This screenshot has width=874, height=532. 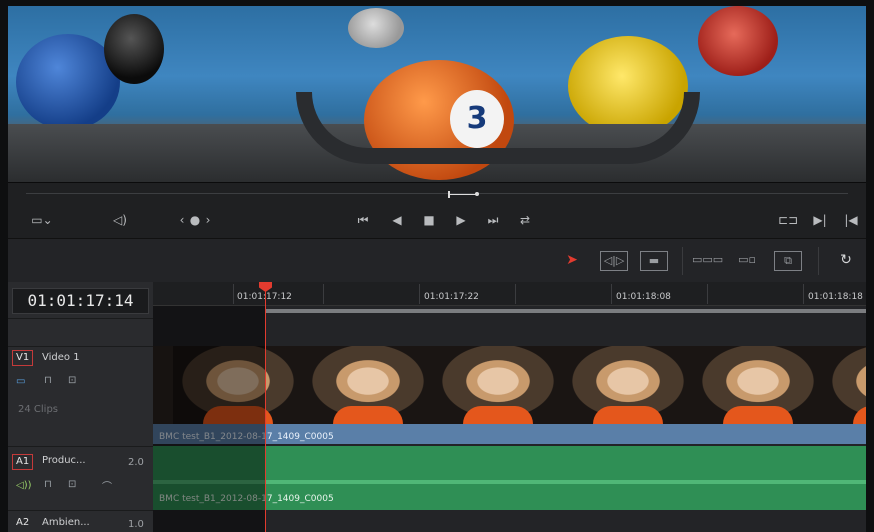 What do you see at coordinates (42, 220) in the screenshot?
I see `monitor-icon: ▭⌄` at bounding box center [42, 220].